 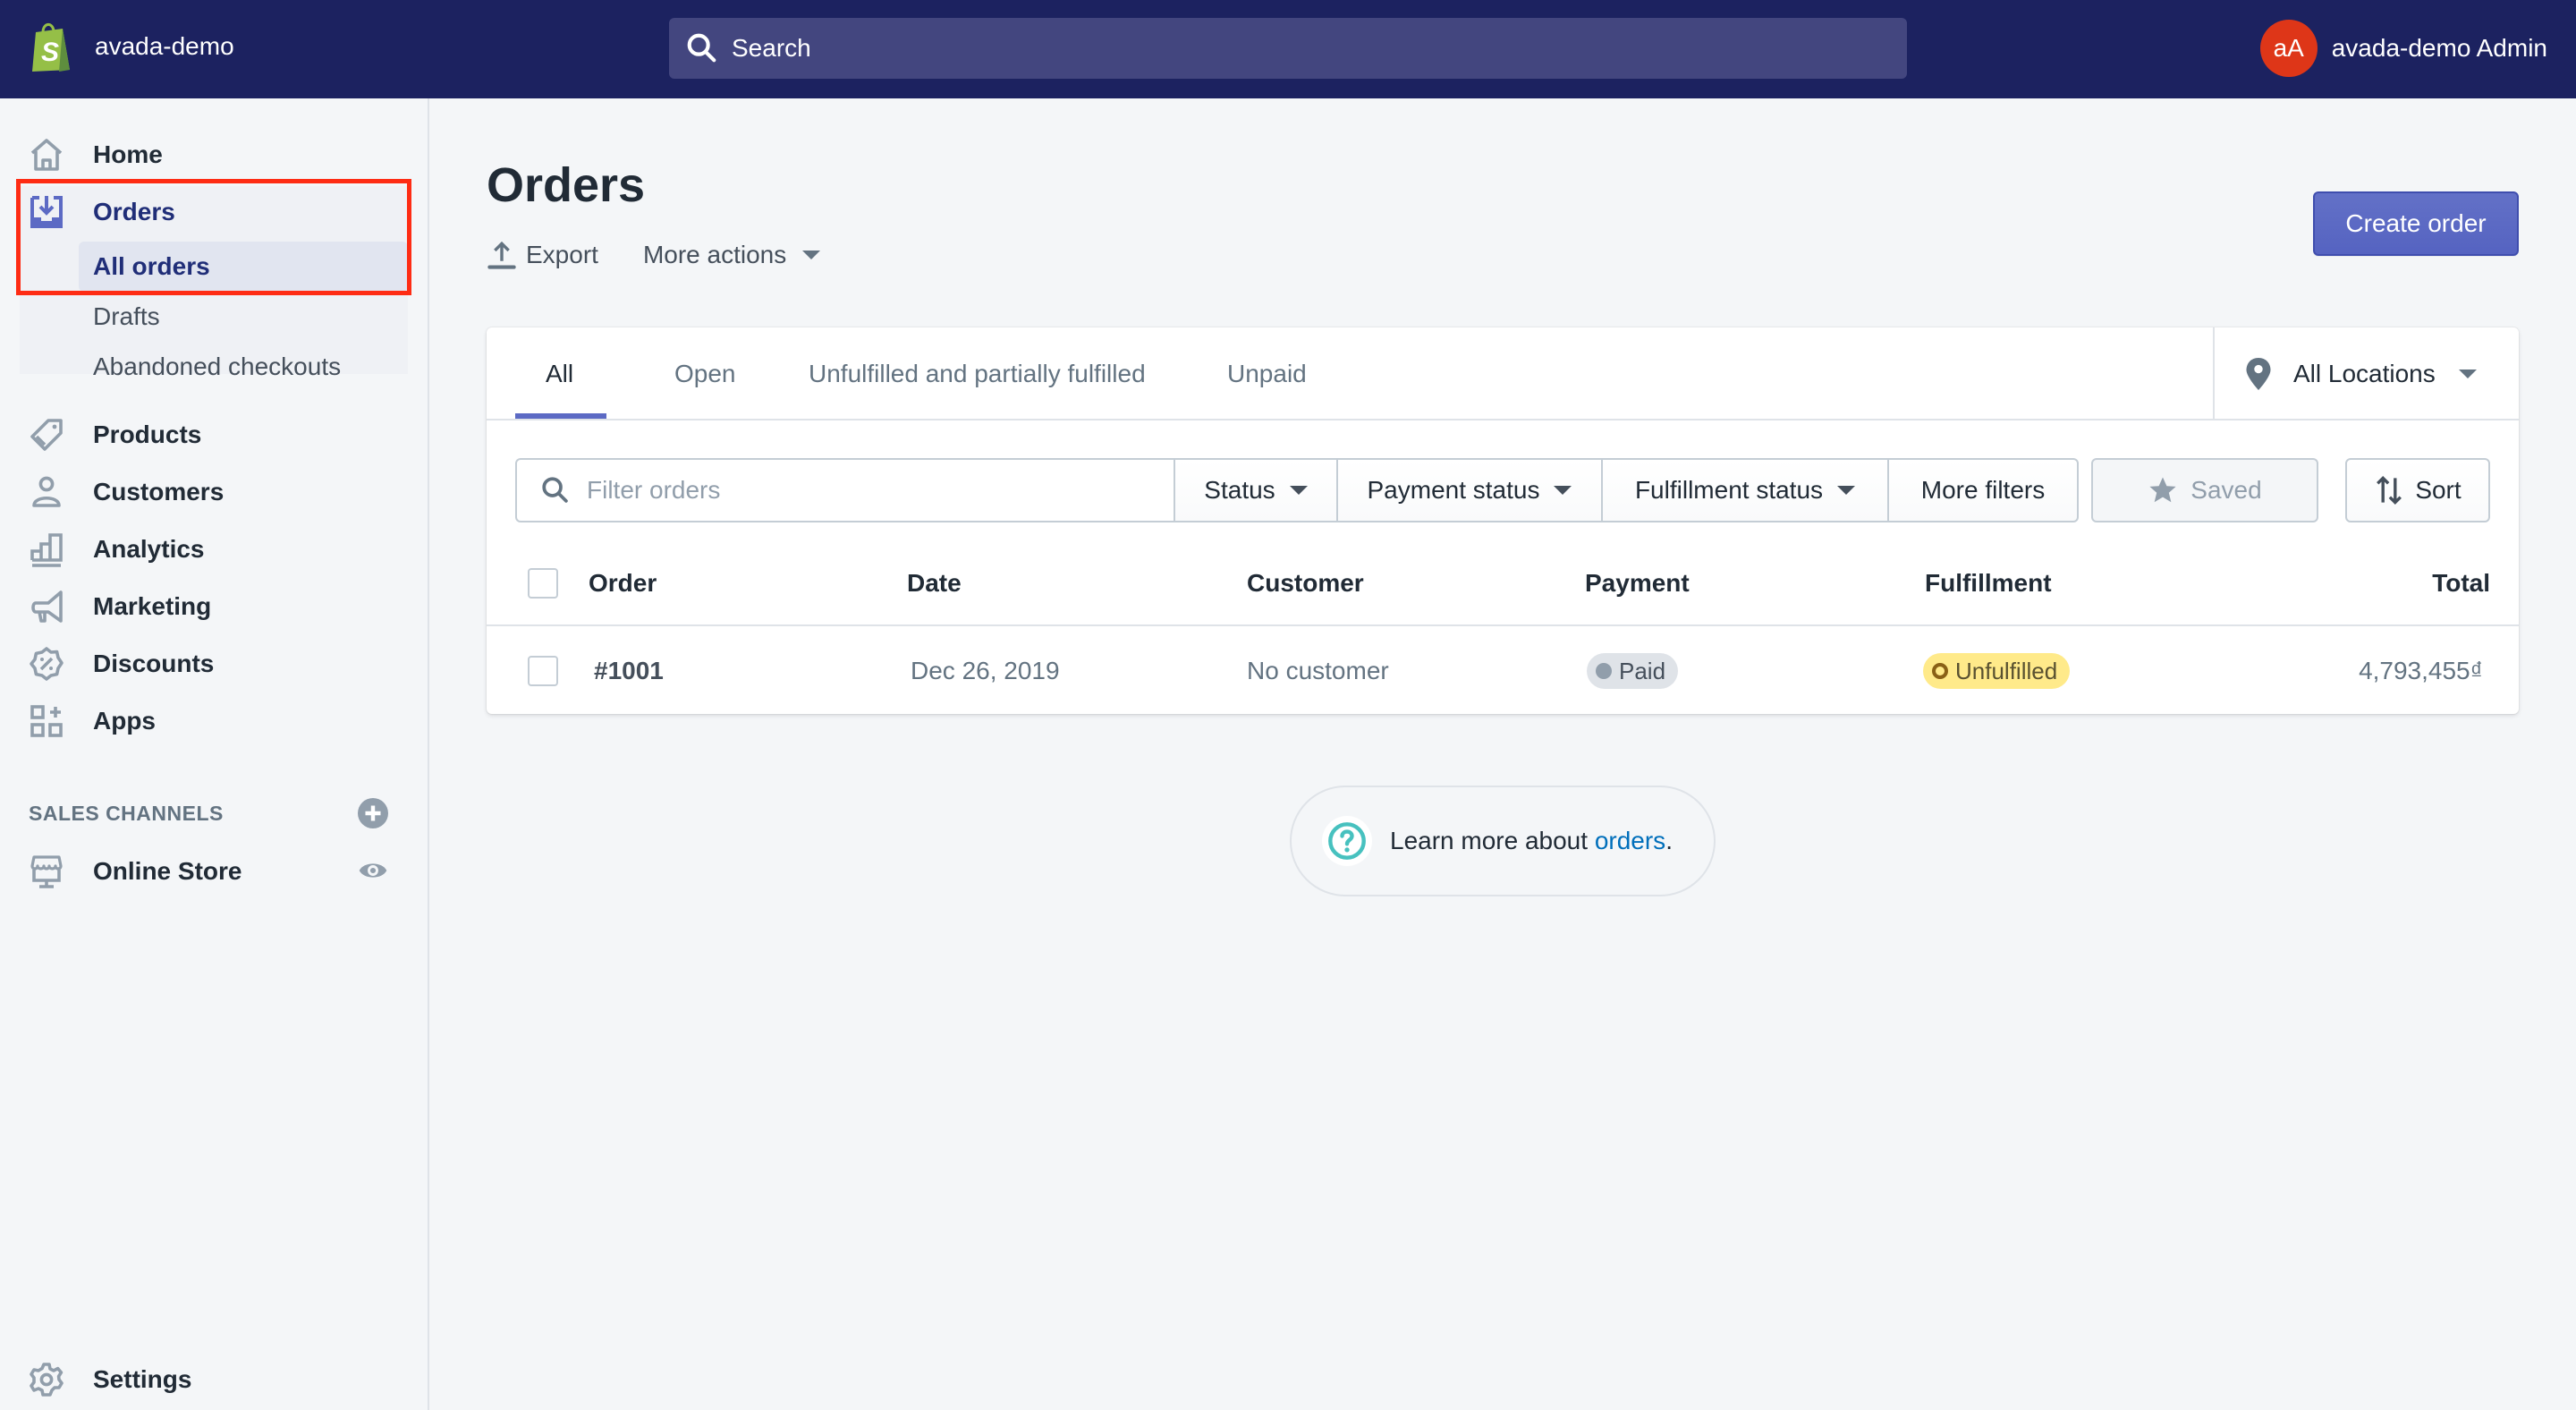 I want to click on tab-unfulfilled-partially: Unfulfilled and partially fulfilled, so click(x=977, y=373).